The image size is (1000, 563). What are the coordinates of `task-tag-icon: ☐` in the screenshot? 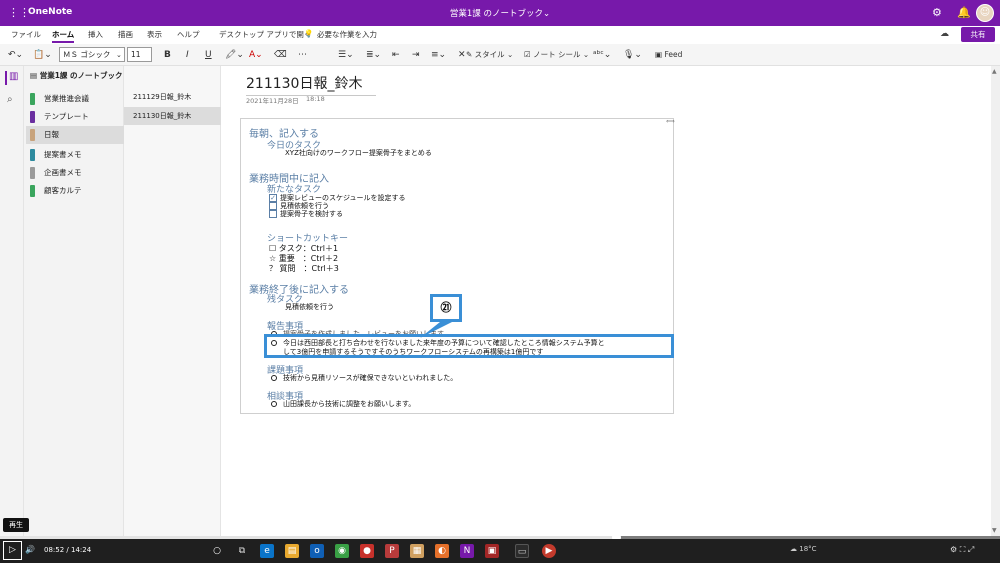 It's located at (273, 248).